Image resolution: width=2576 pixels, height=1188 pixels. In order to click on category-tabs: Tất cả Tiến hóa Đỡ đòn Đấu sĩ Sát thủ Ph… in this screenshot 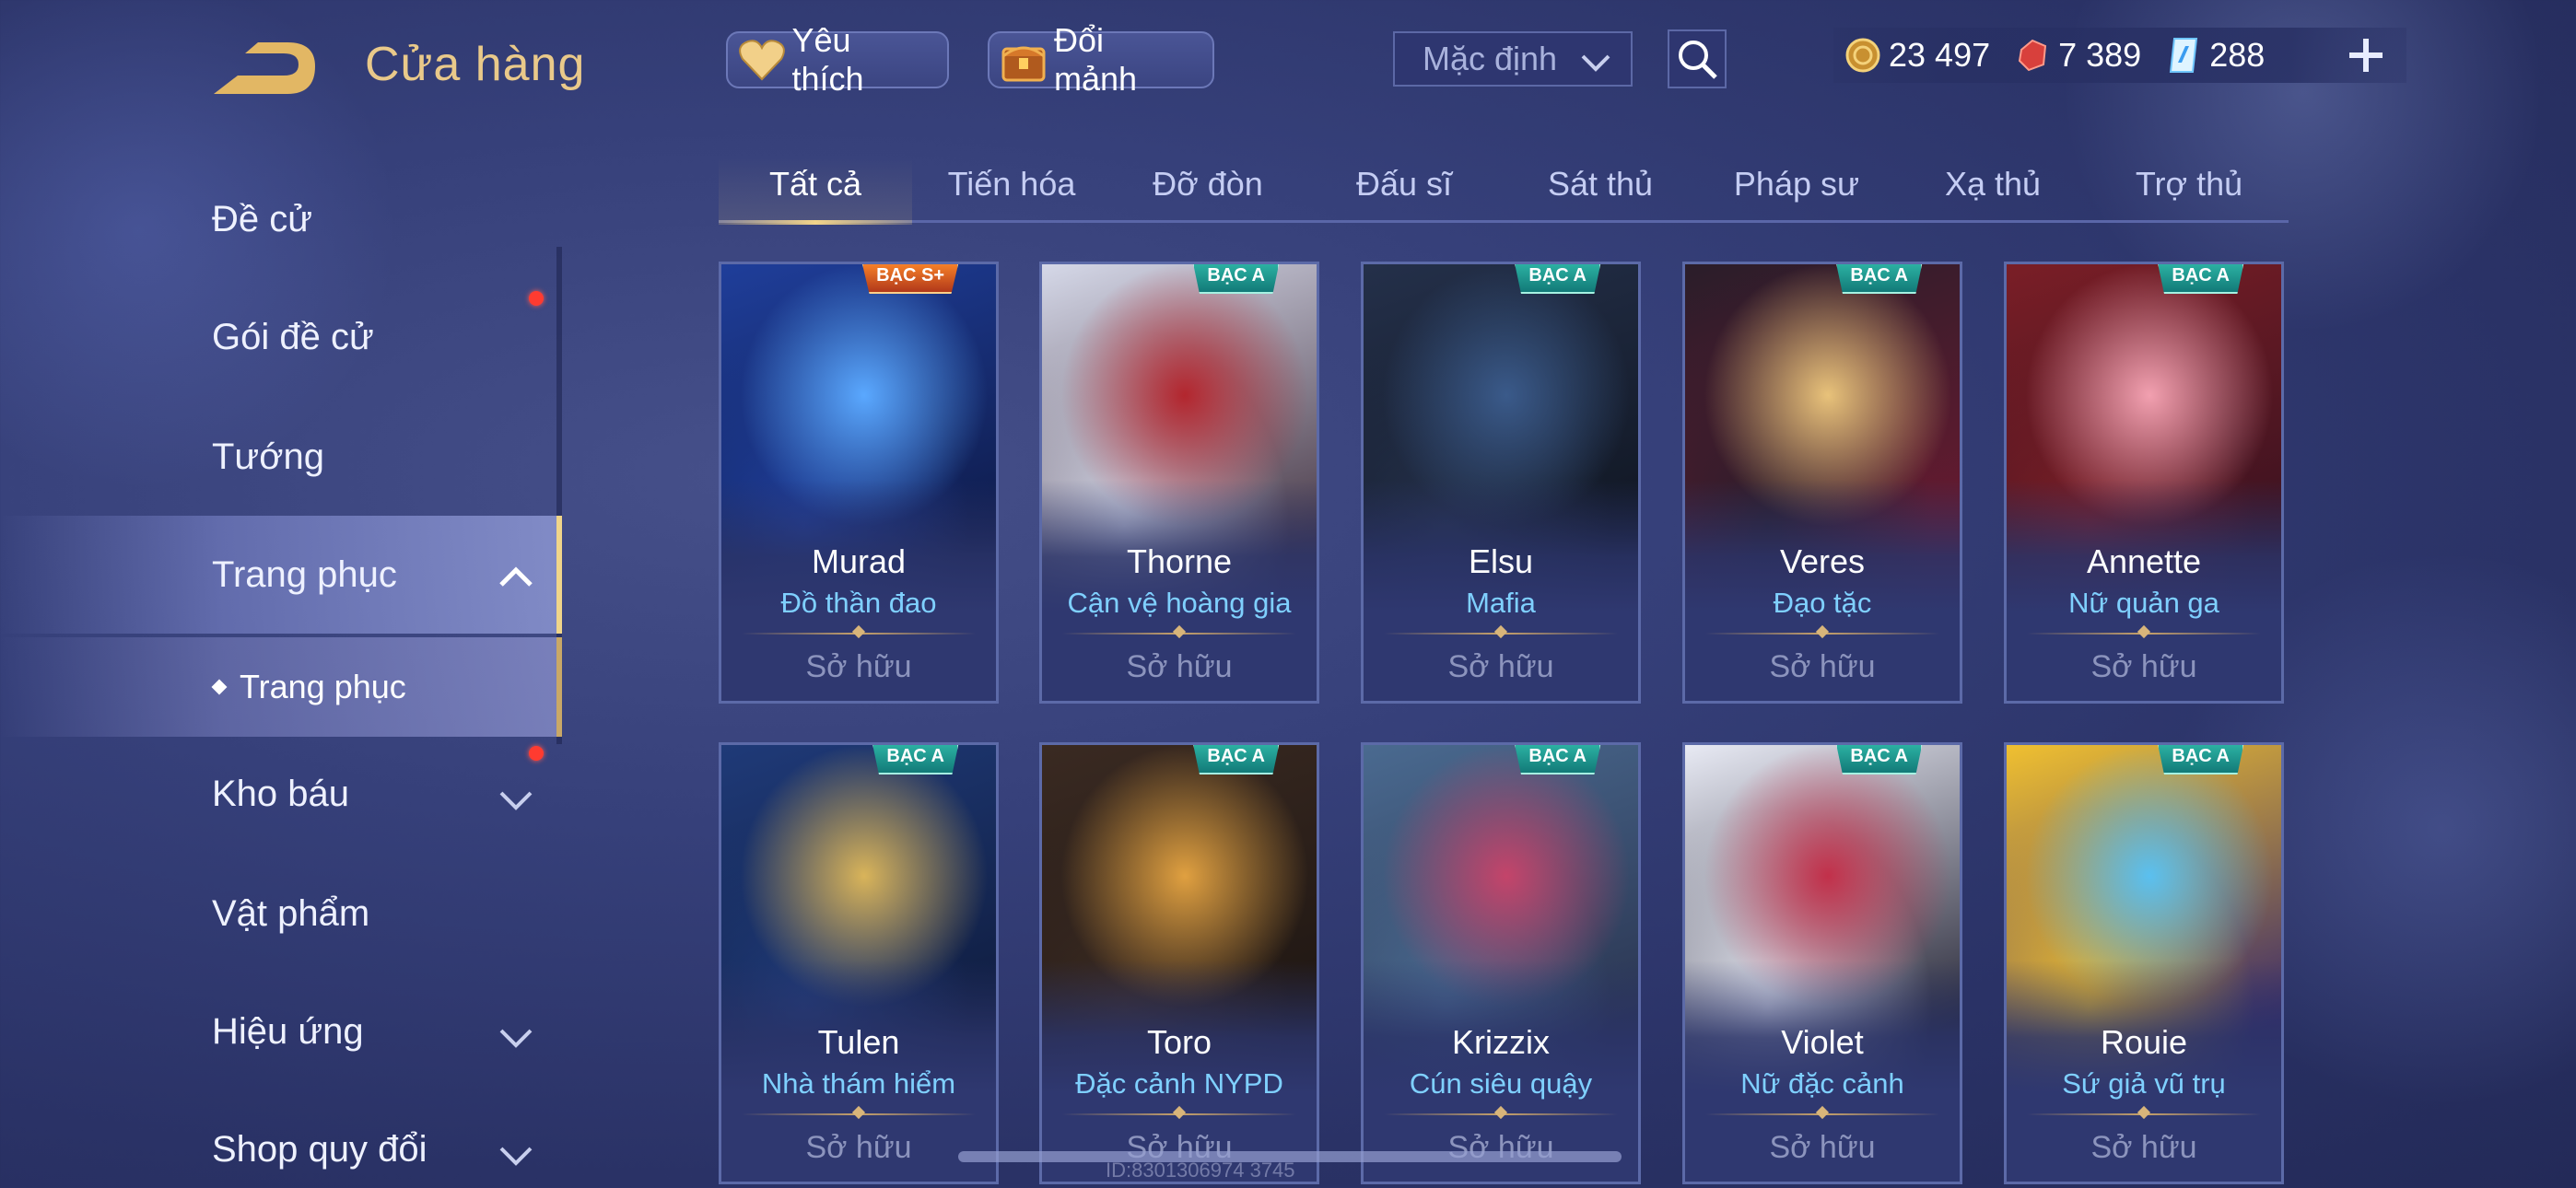, I will do `click(1504, 191)`.